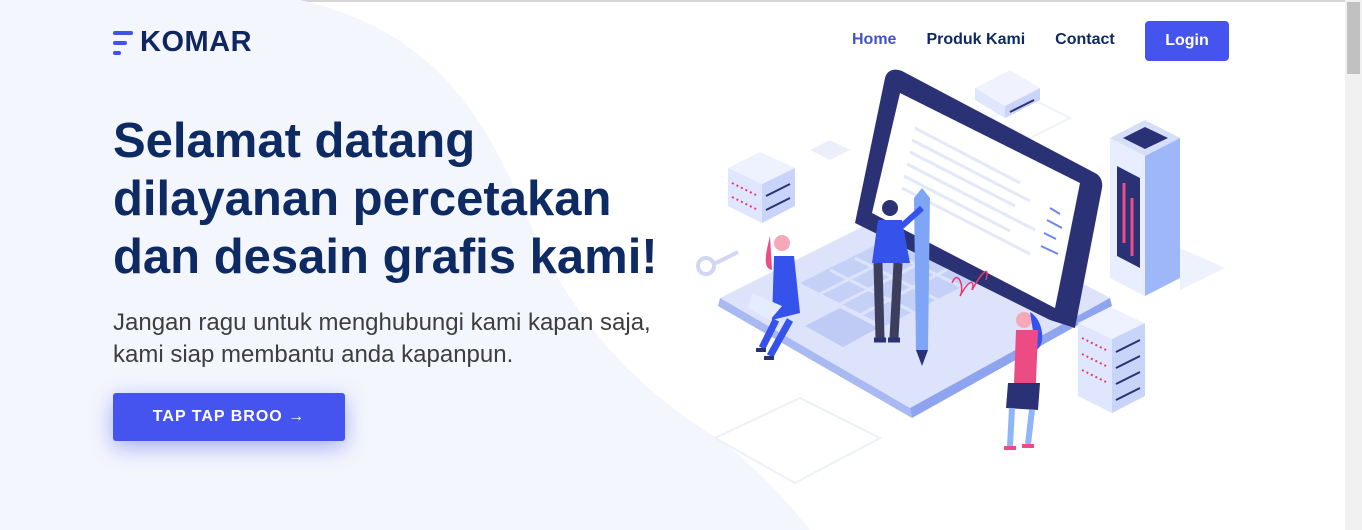 The height and width of the screenshot is (530, 1362). What do you see at coordinates (975, 40) in the screenshot?
I see `nav-produk-kami: Produk Kami` at bounding box center [975, 40].